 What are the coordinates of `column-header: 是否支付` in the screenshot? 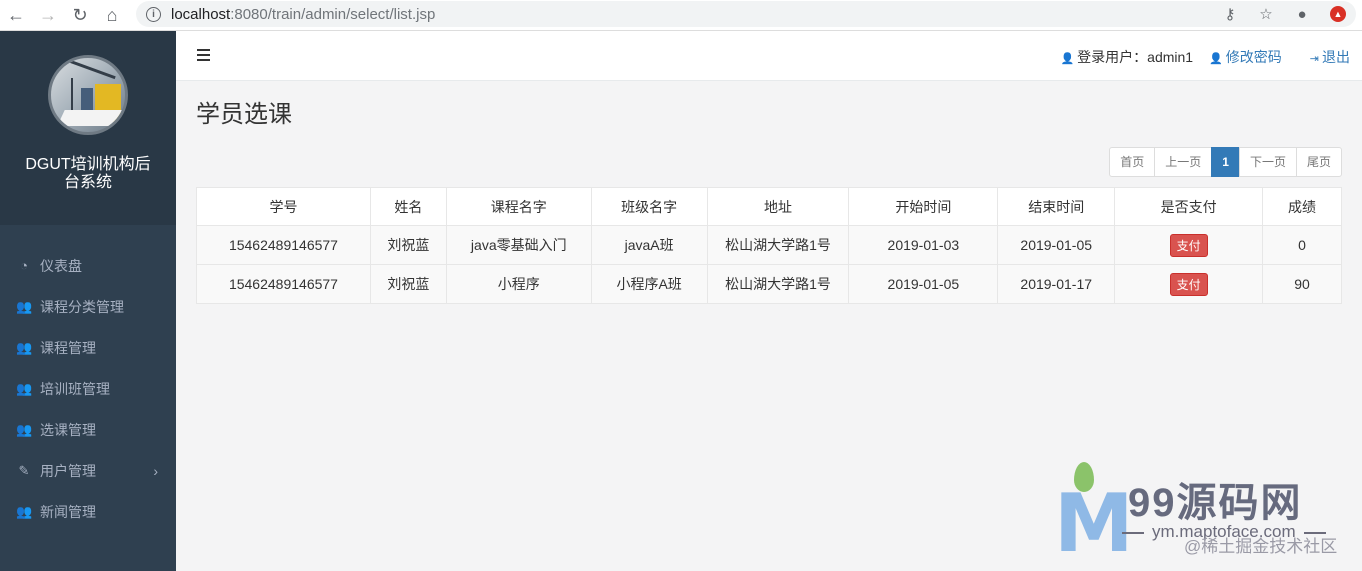 It's located at (1189, 206).